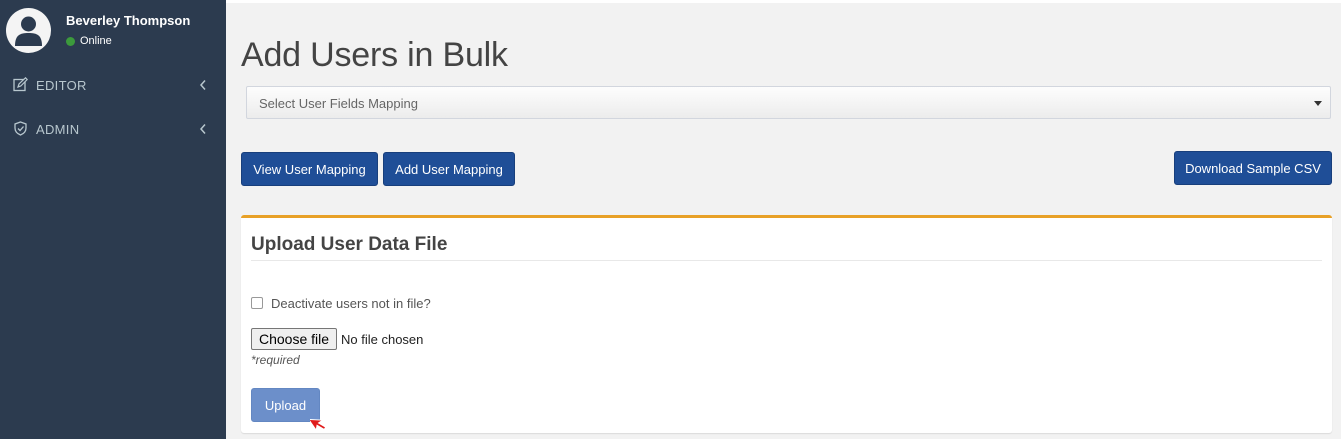 The width and height of the screenshot is (1341, 439). What do you see at coordinates (449, 169) in the screenshot?
I see `add-user-mapping-button: Add User Mapping` at bounding box center [449, 169].